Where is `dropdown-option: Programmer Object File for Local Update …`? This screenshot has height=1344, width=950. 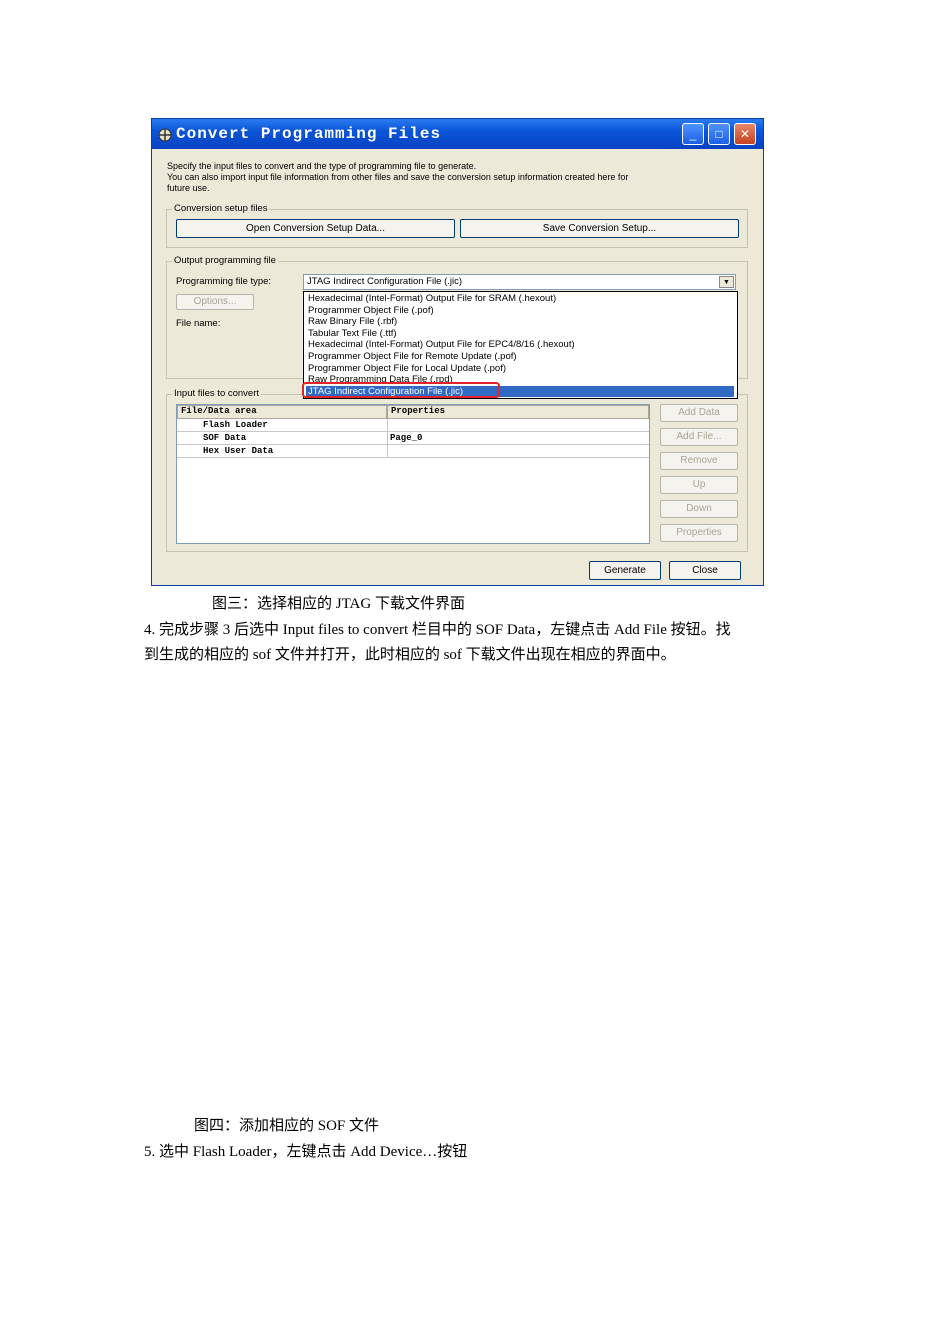
dropdown-option: Programmer Object File for Local Update … is located at coordinates (520, 369).